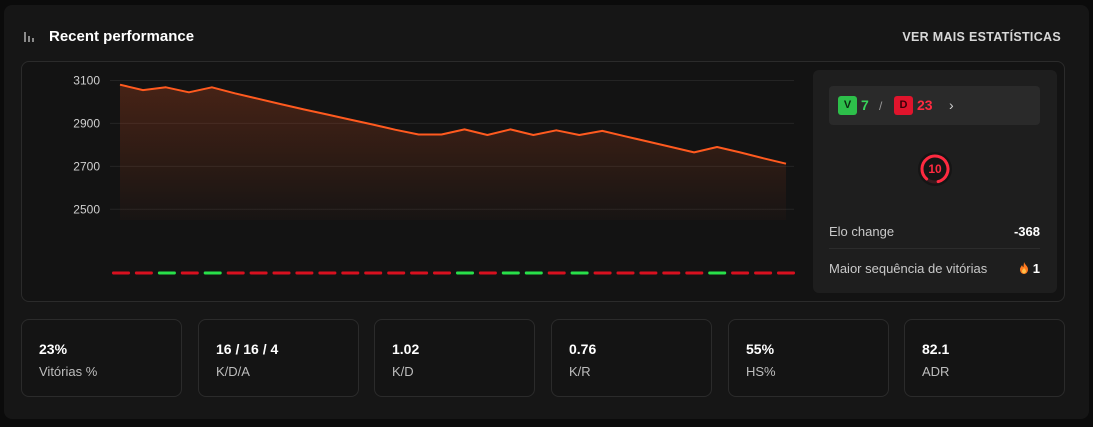 This screenshot has width=1093, height=427. I want to click on win-badge: V, so click(847, 105).